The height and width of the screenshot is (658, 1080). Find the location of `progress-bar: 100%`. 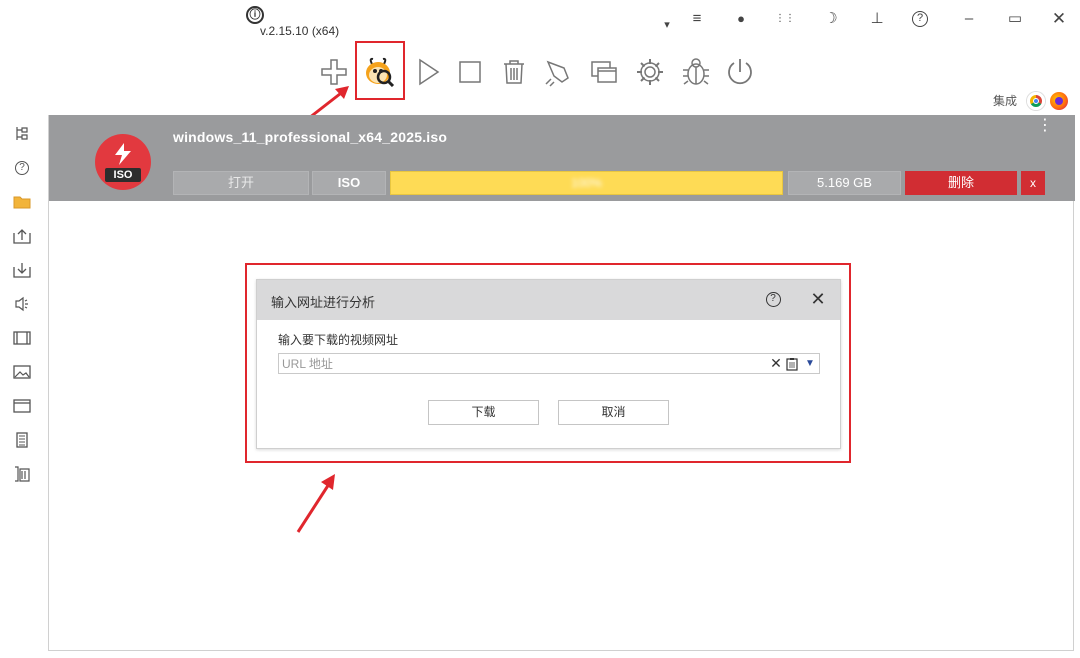

progress-bar: 100% is located at coordinates (586, 183).